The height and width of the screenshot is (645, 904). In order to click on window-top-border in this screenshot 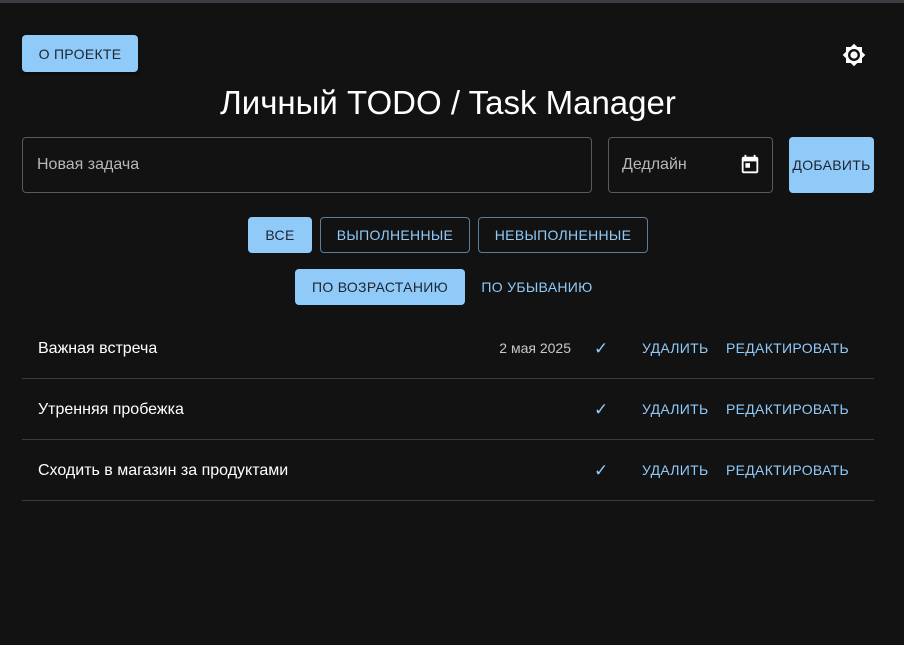, I will do `click(452, 1)`.